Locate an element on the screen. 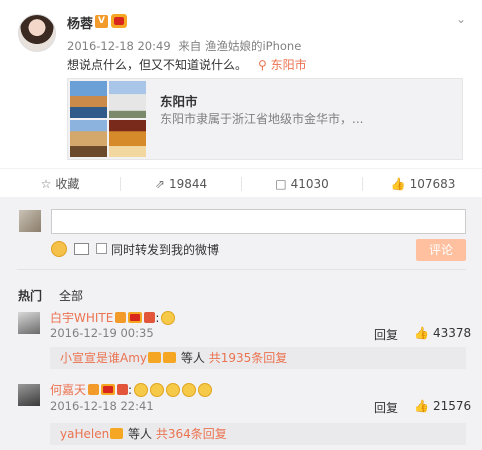 The image size is (482, 450). like-count: 107683 is located at coordinates (432, 184).